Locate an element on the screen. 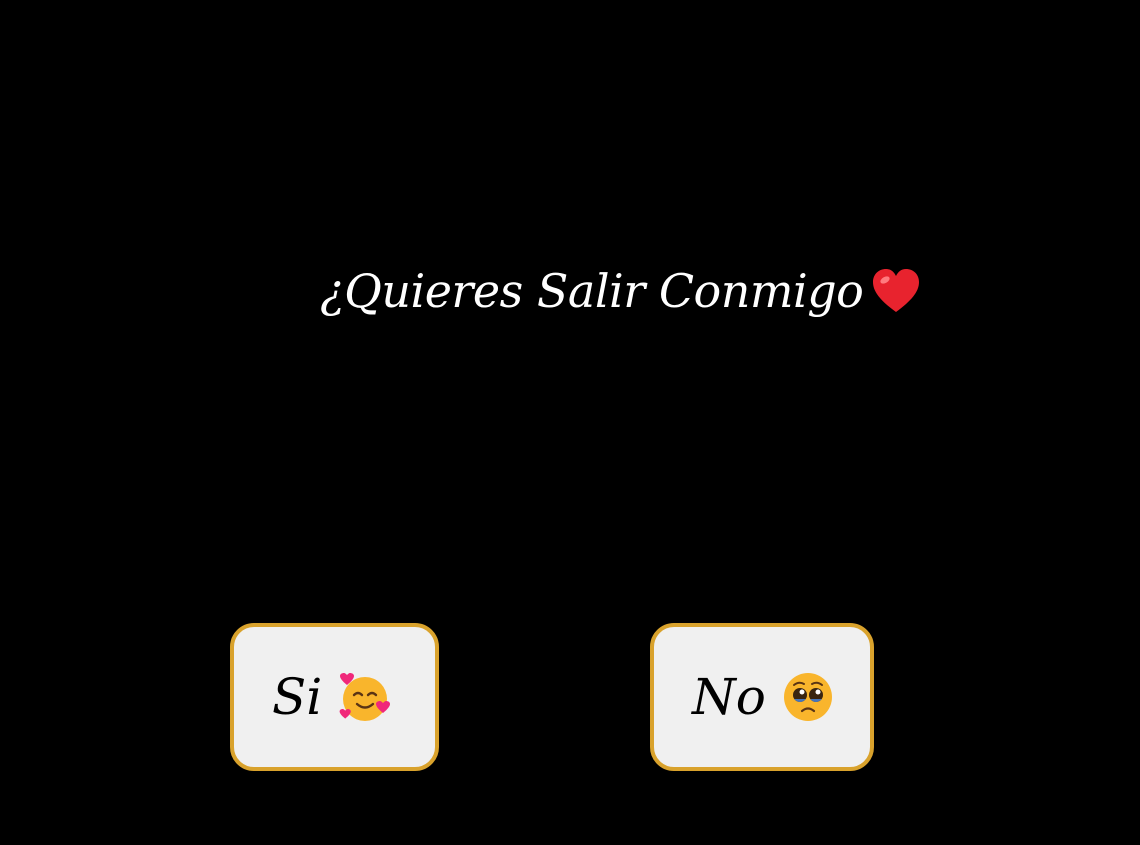 The image size is (1140, 845). pleading-face-icon is located at coordinates (807, 697).